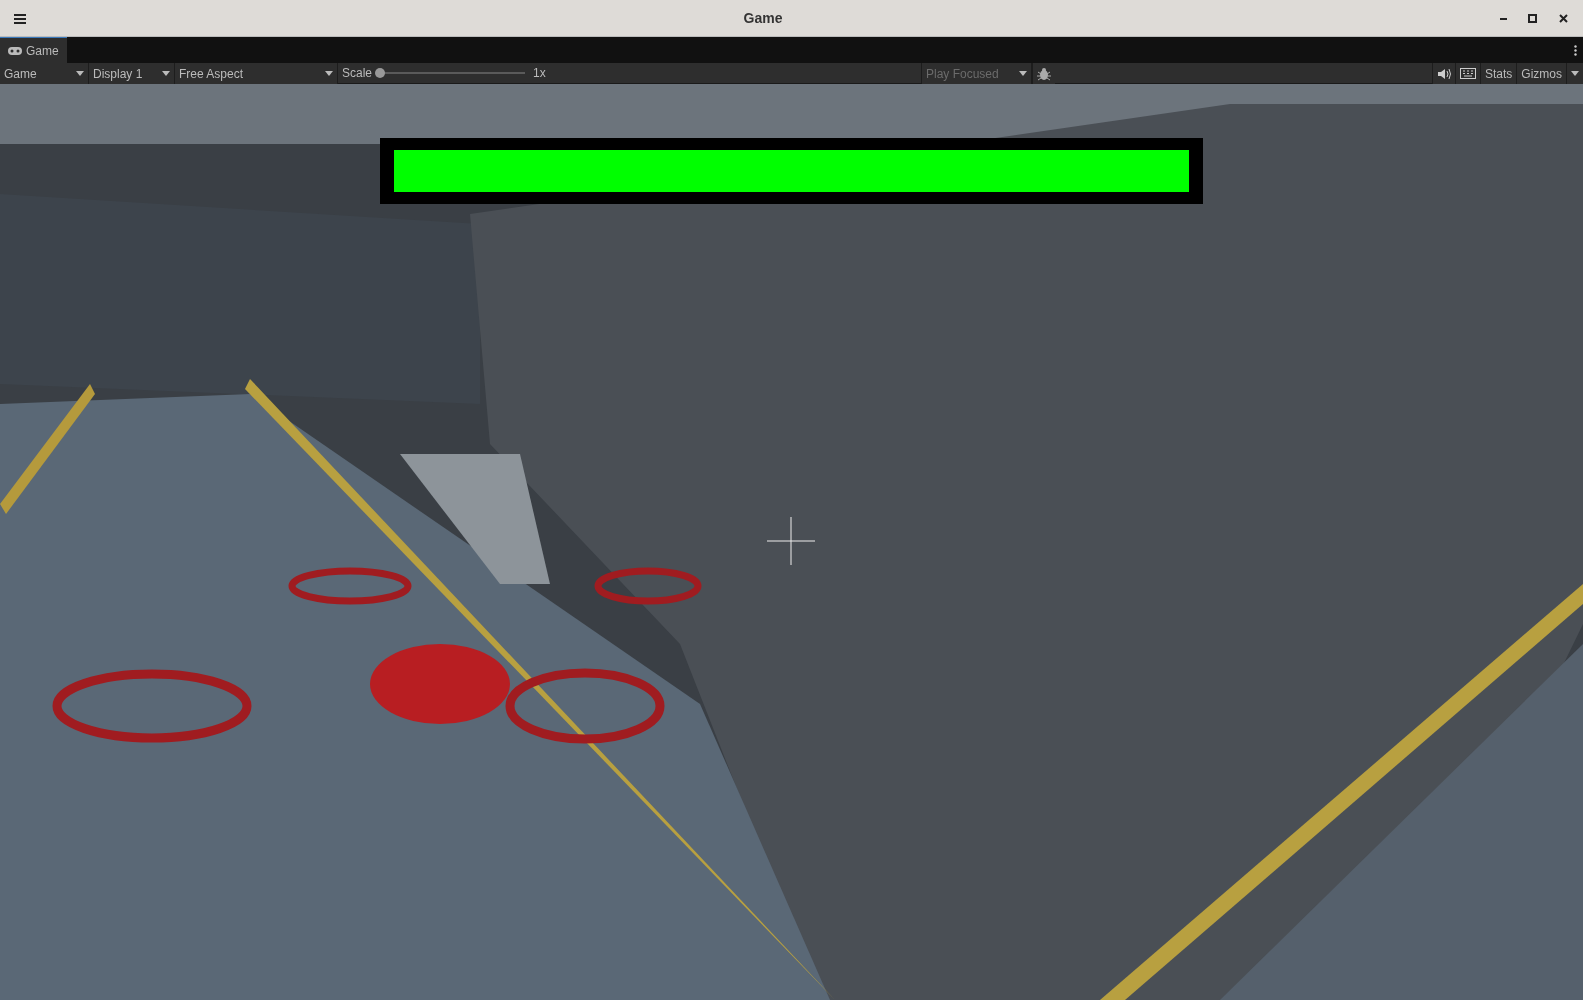 The height and width of the screenshot is (1000, 1583). I want to click on gamepad-icon, so click(15, 50).